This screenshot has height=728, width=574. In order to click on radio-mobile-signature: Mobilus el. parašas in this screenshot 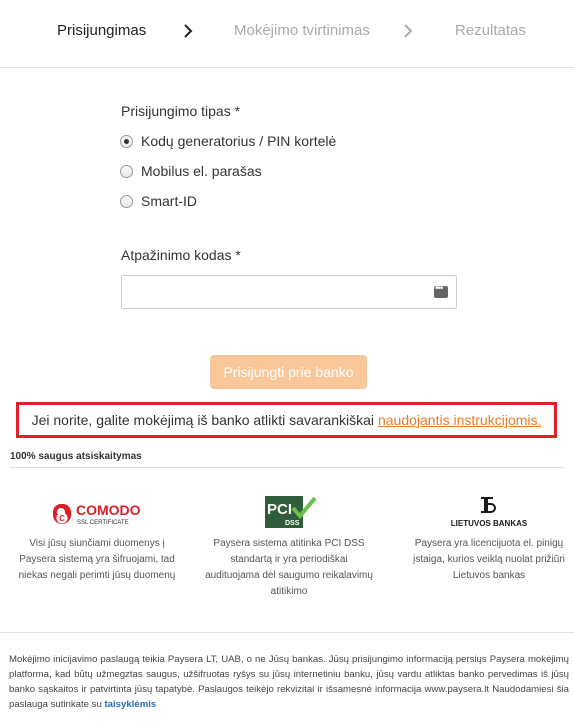, I will do `click(191, 171)`.